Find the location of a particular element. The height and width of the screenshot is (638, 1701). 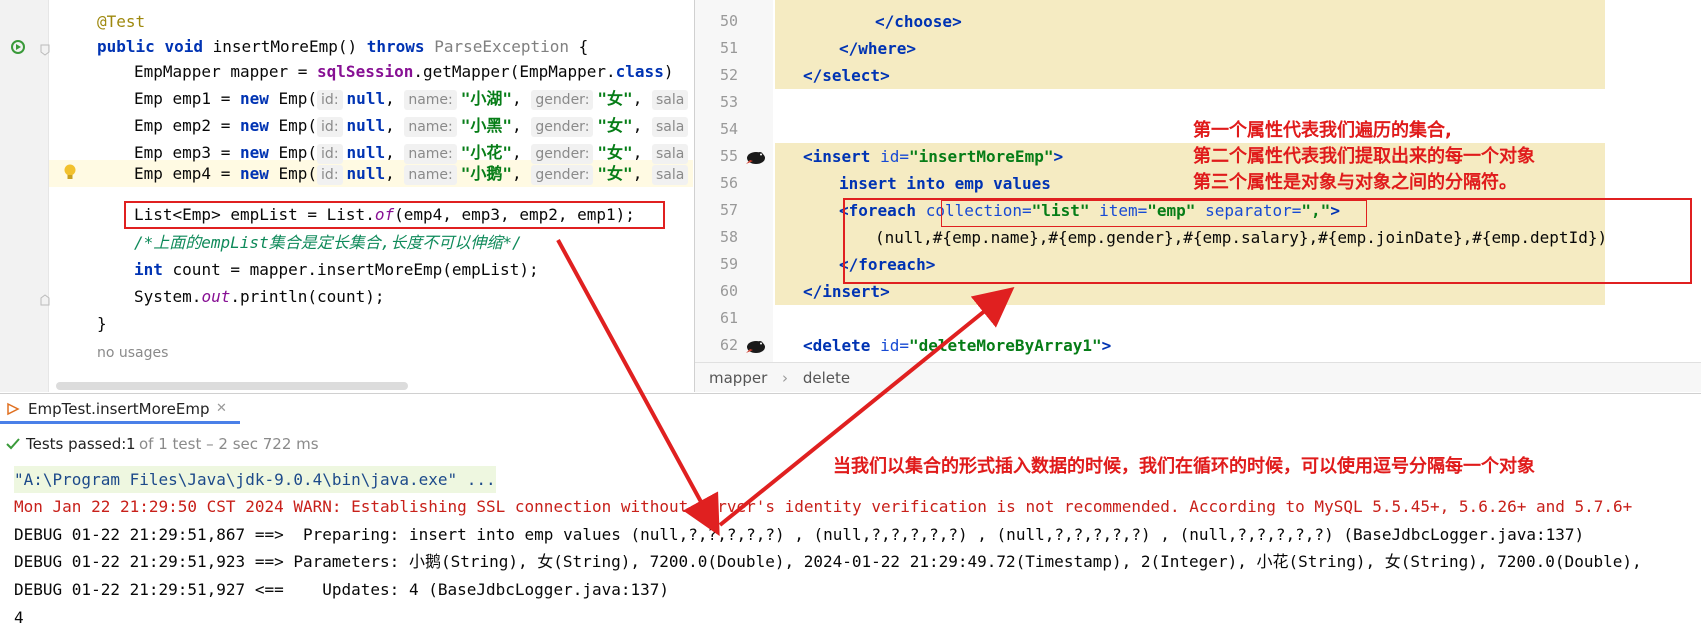

keyword: class is located at coordinates (639, 71).